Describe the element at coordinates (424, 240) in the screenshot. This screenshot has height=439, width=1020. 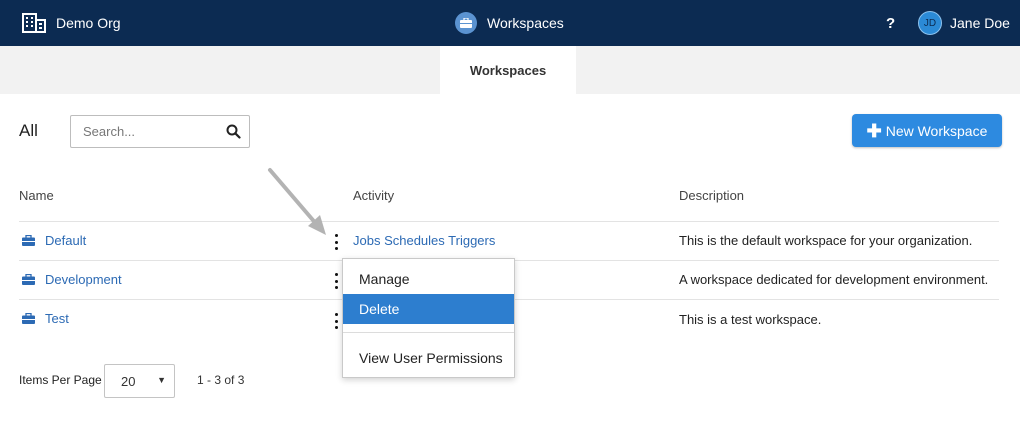
I see `activity-links: Jobs Schedules Triggers` at that location.